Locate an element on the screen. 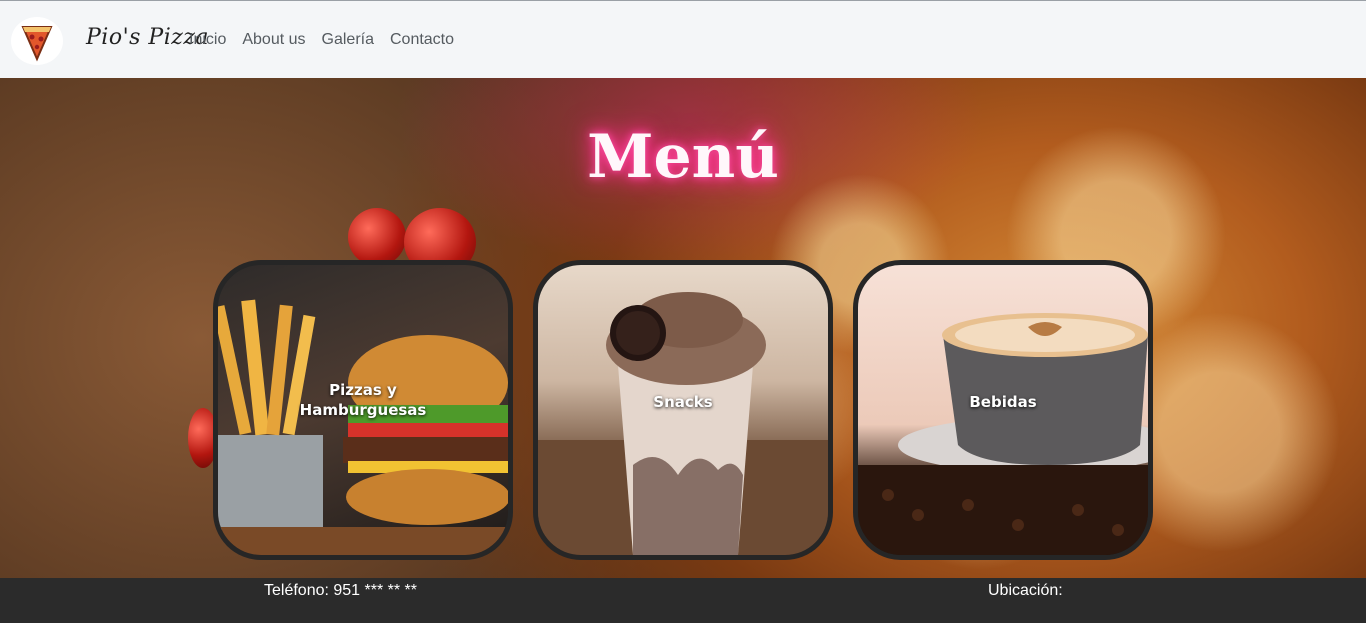  phone-text: Teléfono: 951 *** ** ** is located at coordinates (340, 590).